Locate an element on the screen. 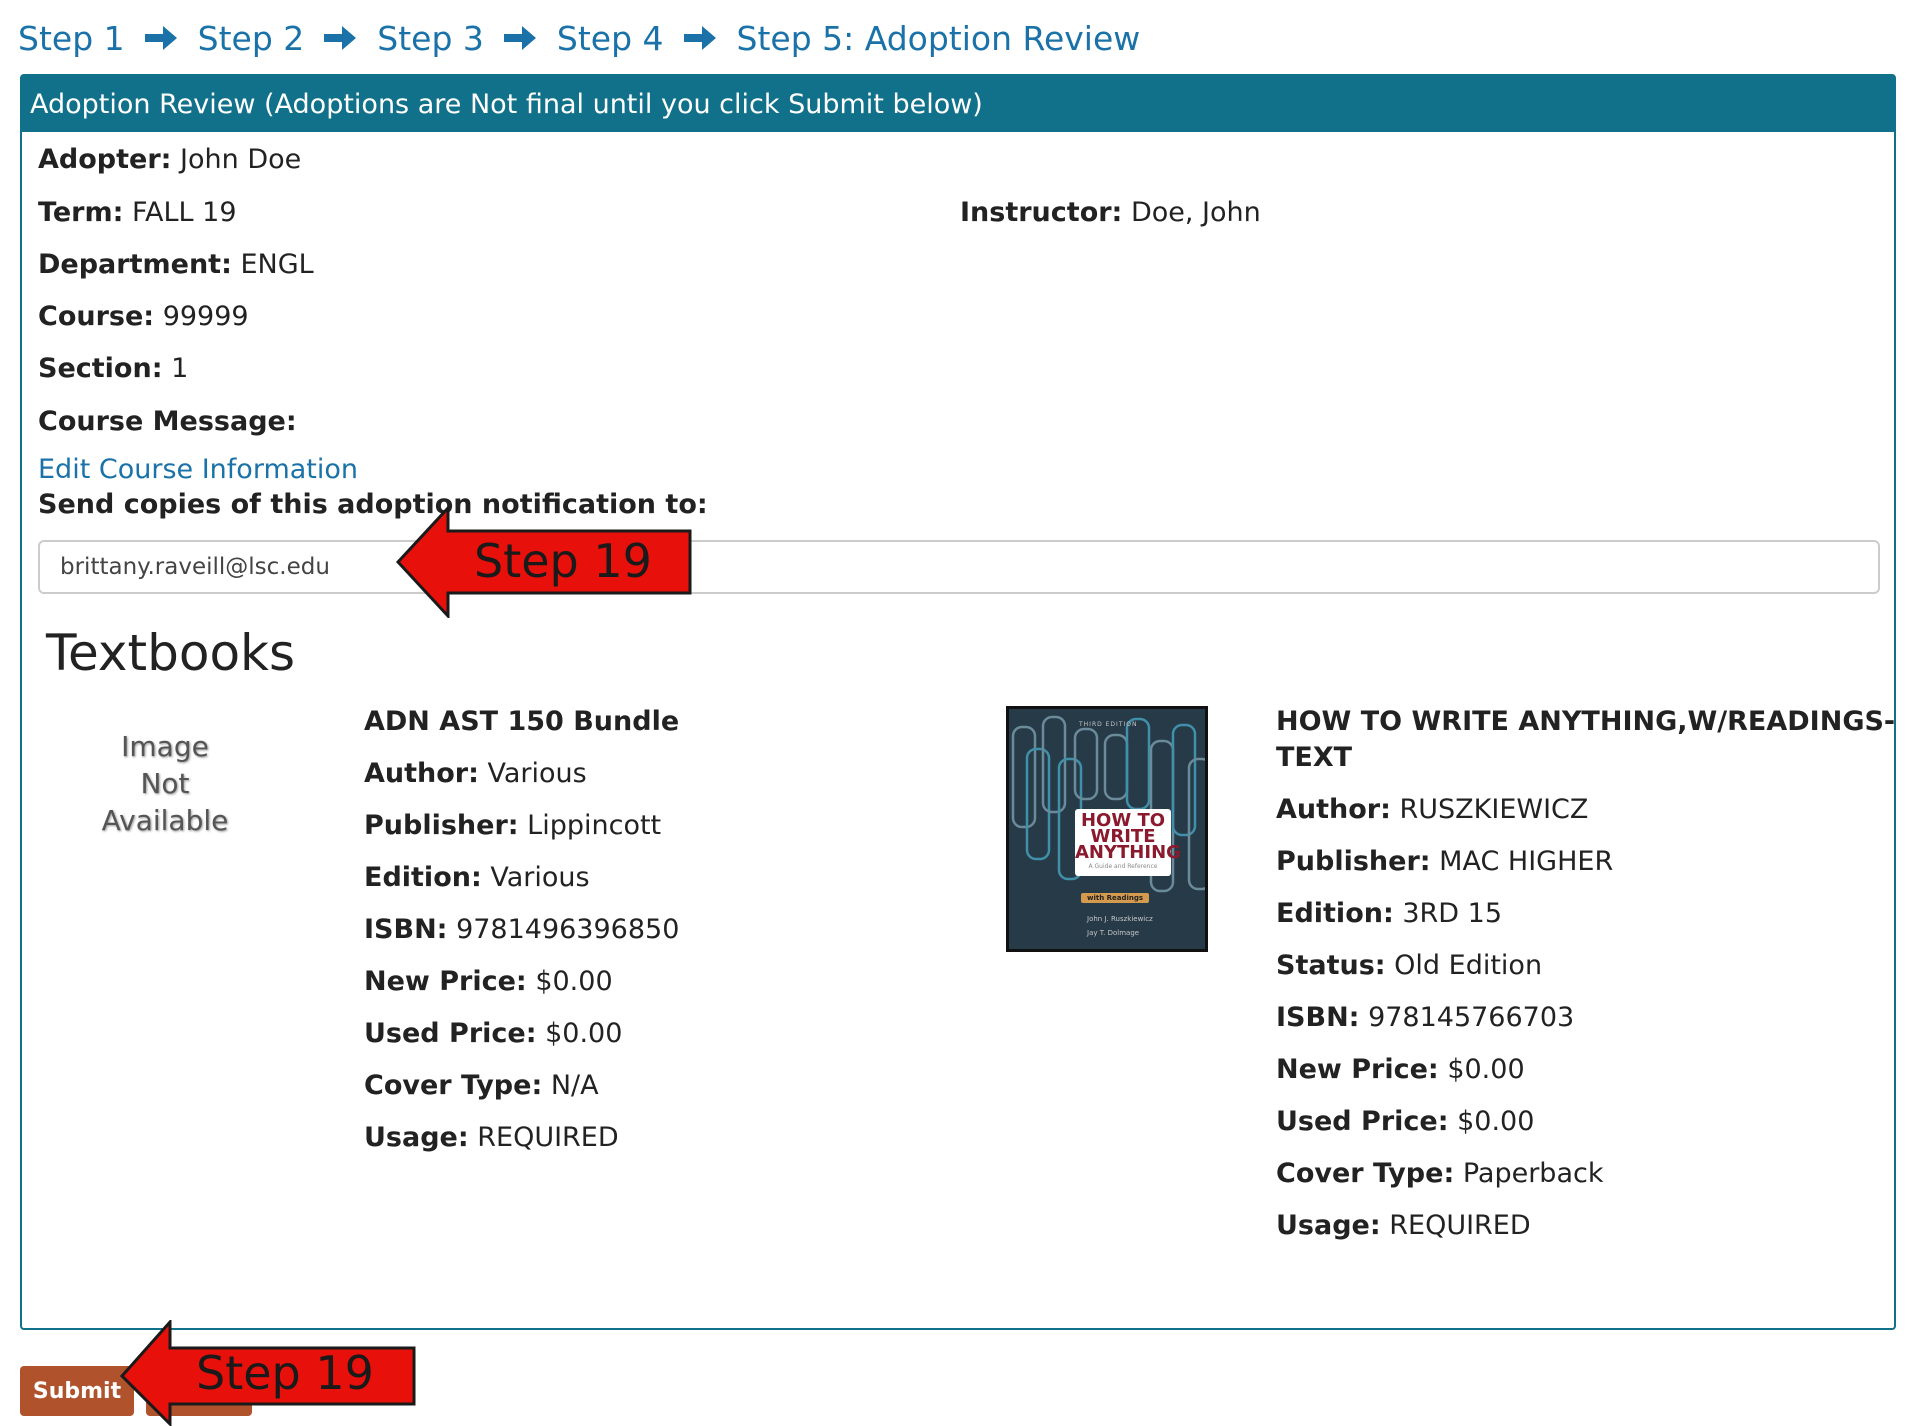 The width and height of the screenshot is (1906, 1426). book-2-title-line-2: TEXT is located at coordinates (1314, 757).